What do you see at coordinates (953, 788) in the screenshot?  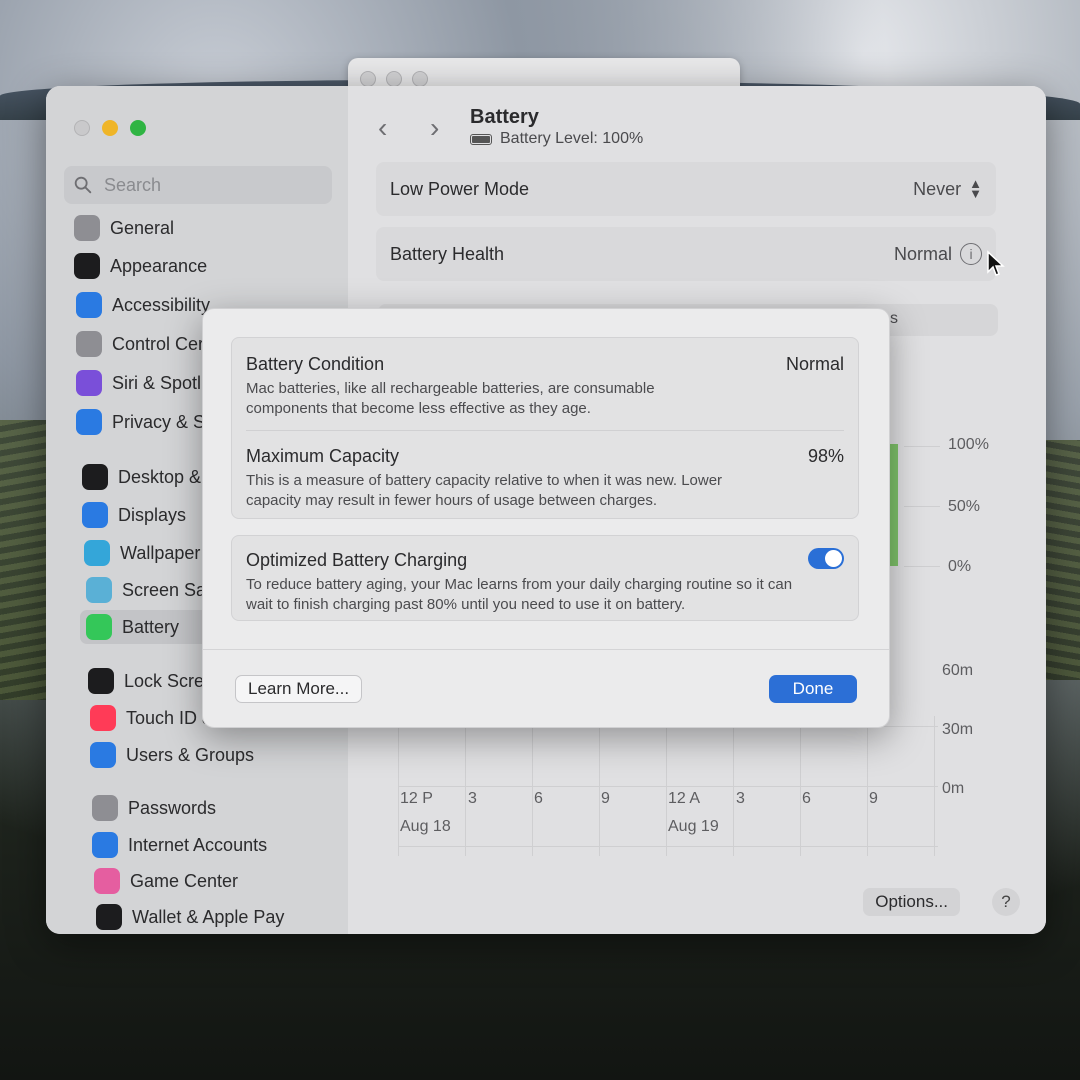 I see `usage-tick-0m: 0m` at bounding box center [953, 788].